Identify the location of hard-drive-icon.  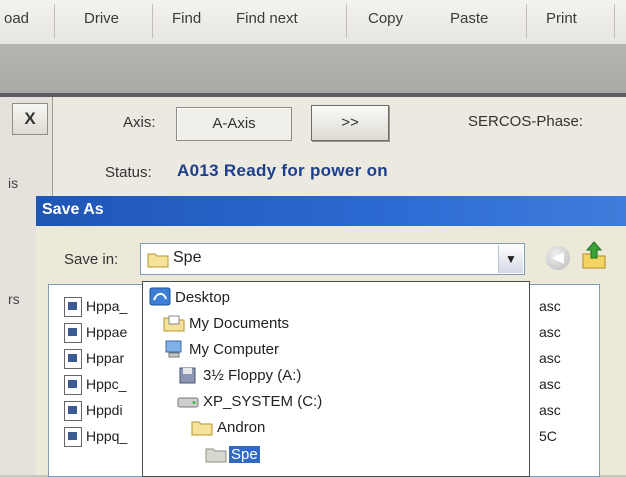
(188, 402).